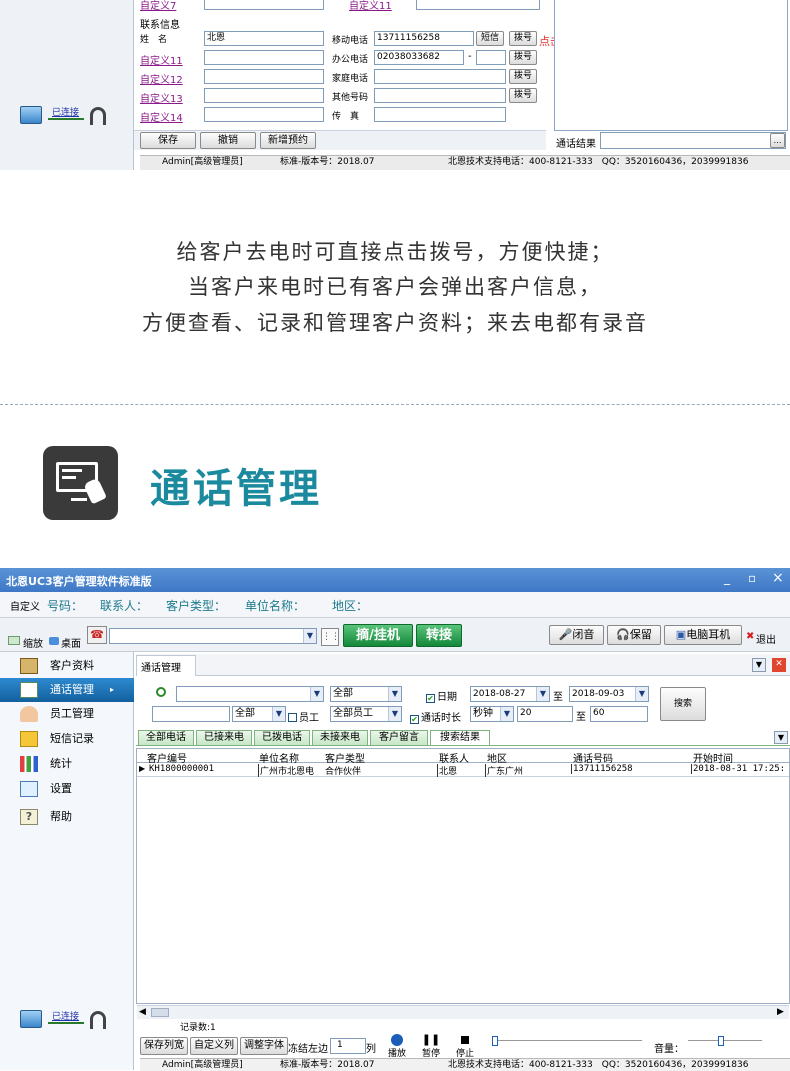 The height and width of the screenshot is (1071, 790). I want to click on custom11-top-field, so click(478, 5).